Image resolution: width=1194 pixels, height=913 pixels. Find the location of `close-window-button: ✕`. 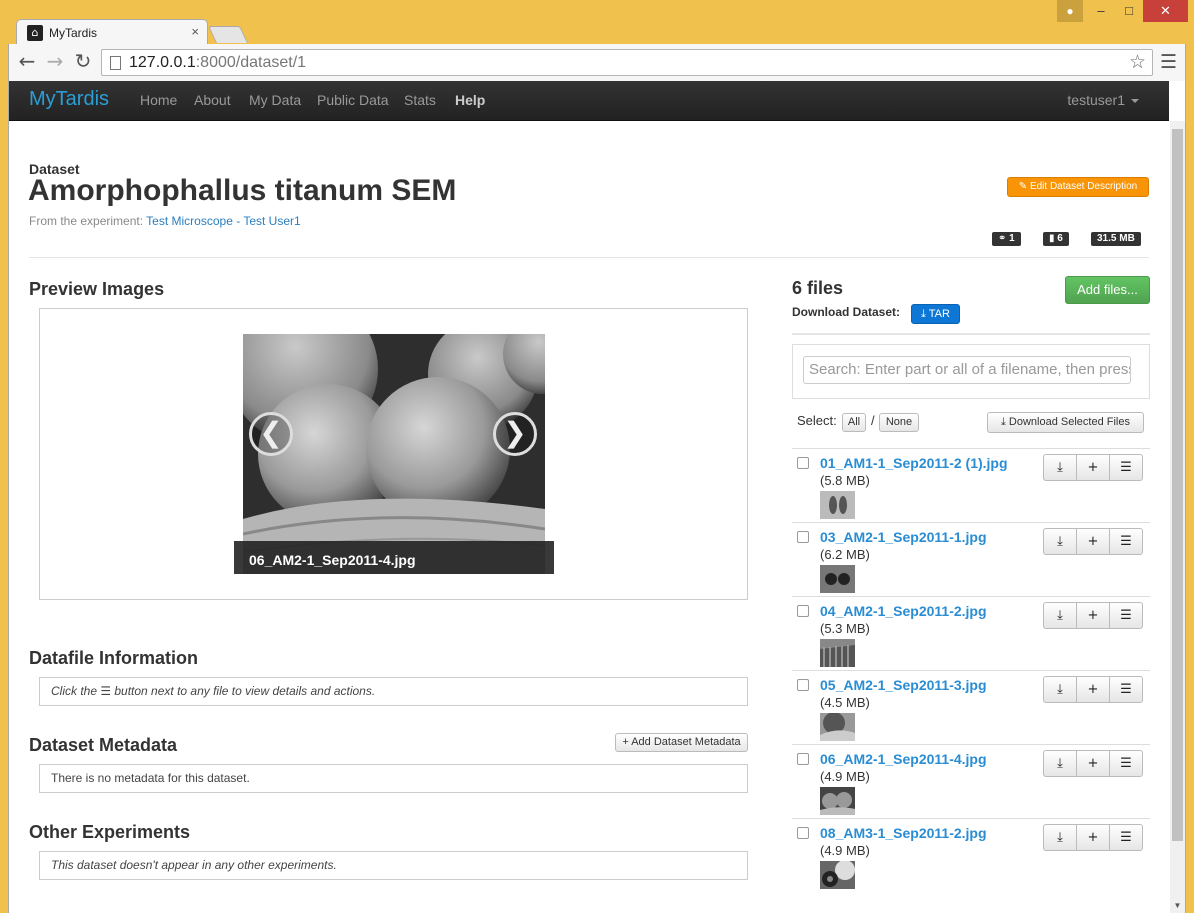

close-window-button: ✕ is located at coordinates (1165, 11).